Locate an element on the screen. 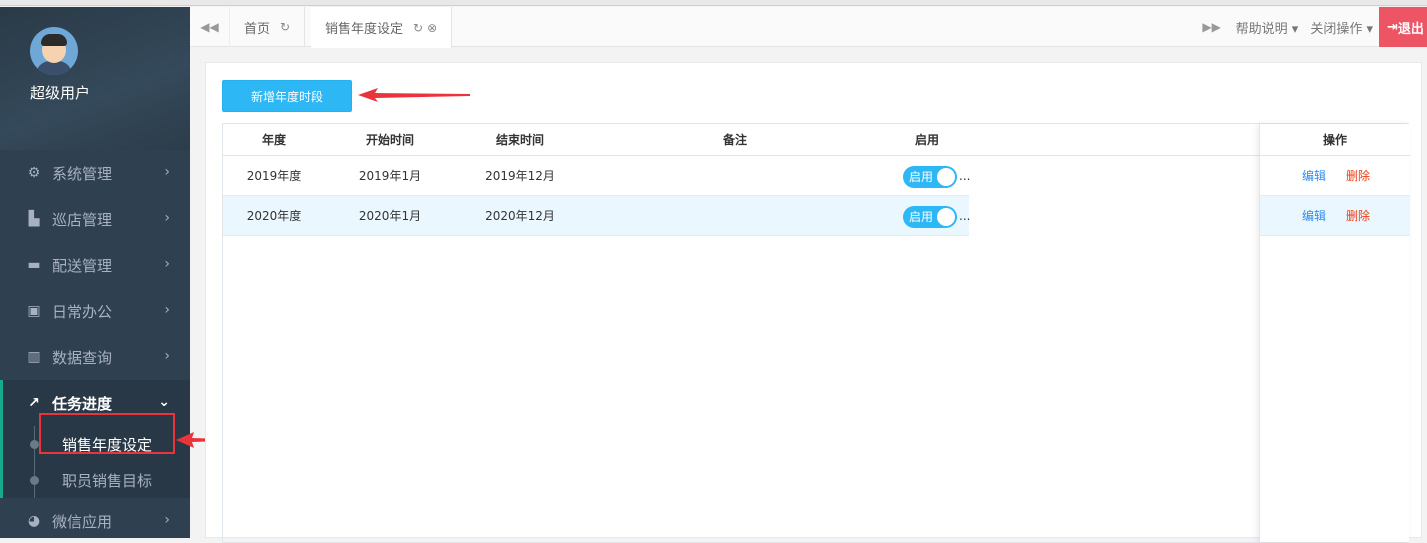  tab-home: 首页 ↻ is located at coordinates (268, 27).